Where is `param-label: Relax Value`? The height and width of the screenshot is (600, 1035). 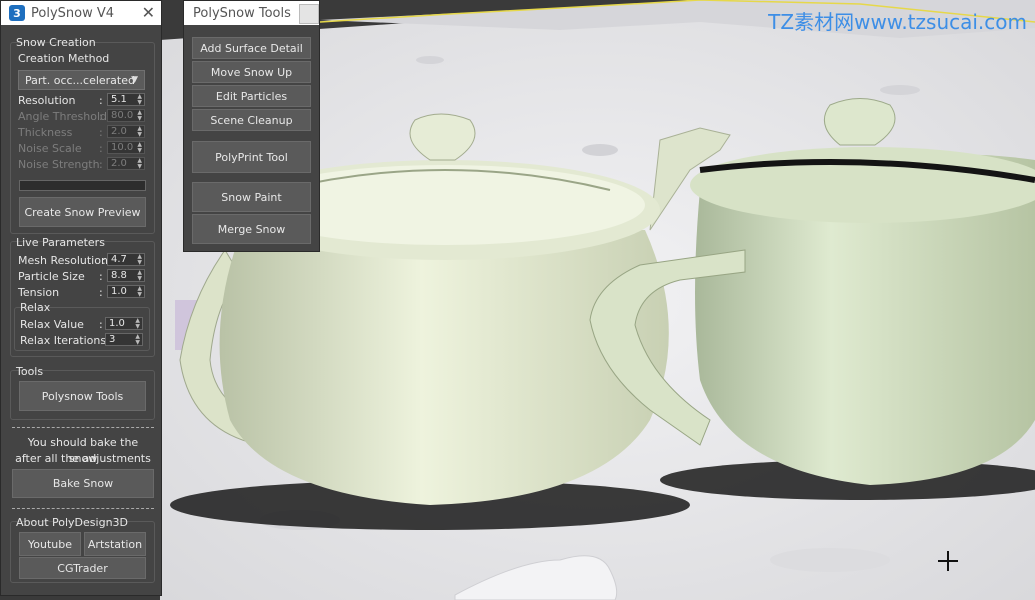 param-label: Relax Value is located at coordinates (52, 324).